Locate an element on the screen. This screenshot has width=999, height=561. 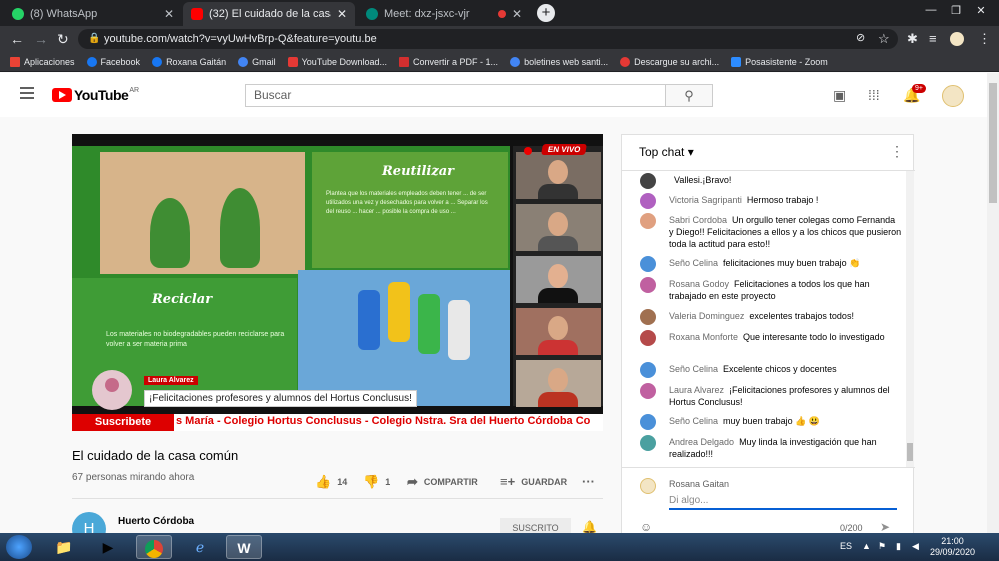
minimize-button: — is located at coordinates (931, 11).